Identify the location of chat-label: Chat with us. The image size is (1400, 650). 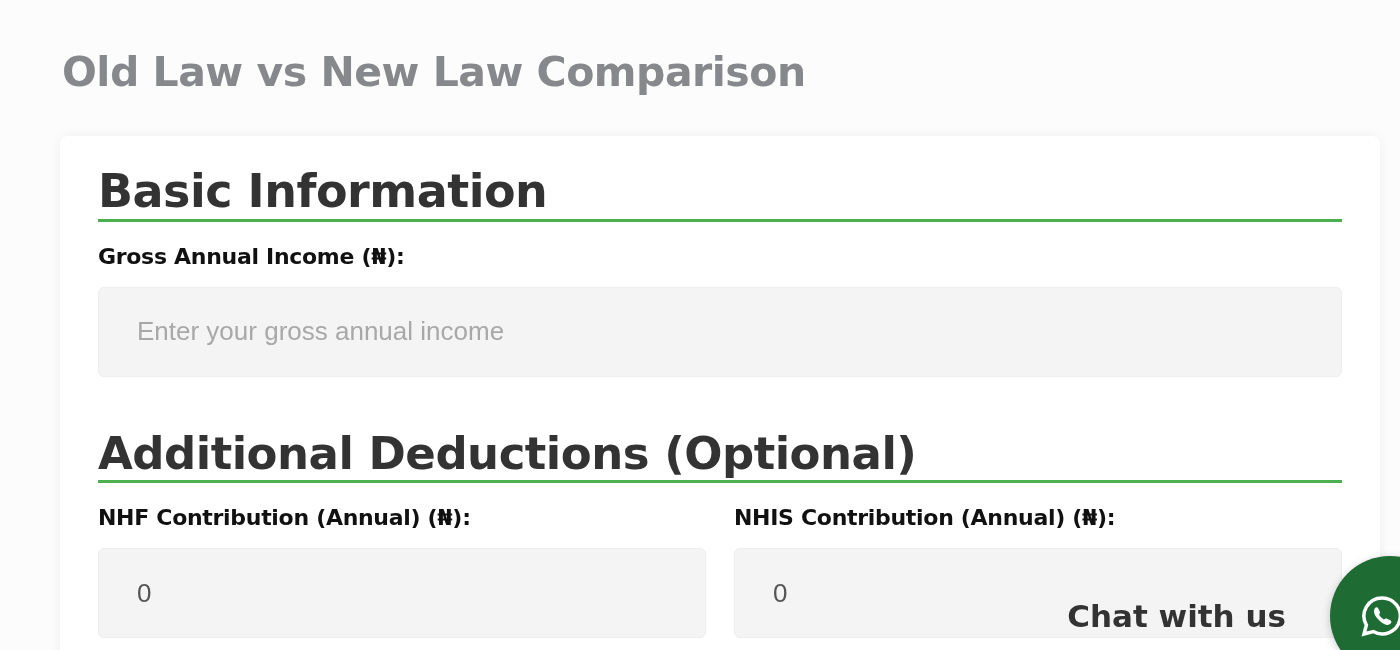
(1176, 616).